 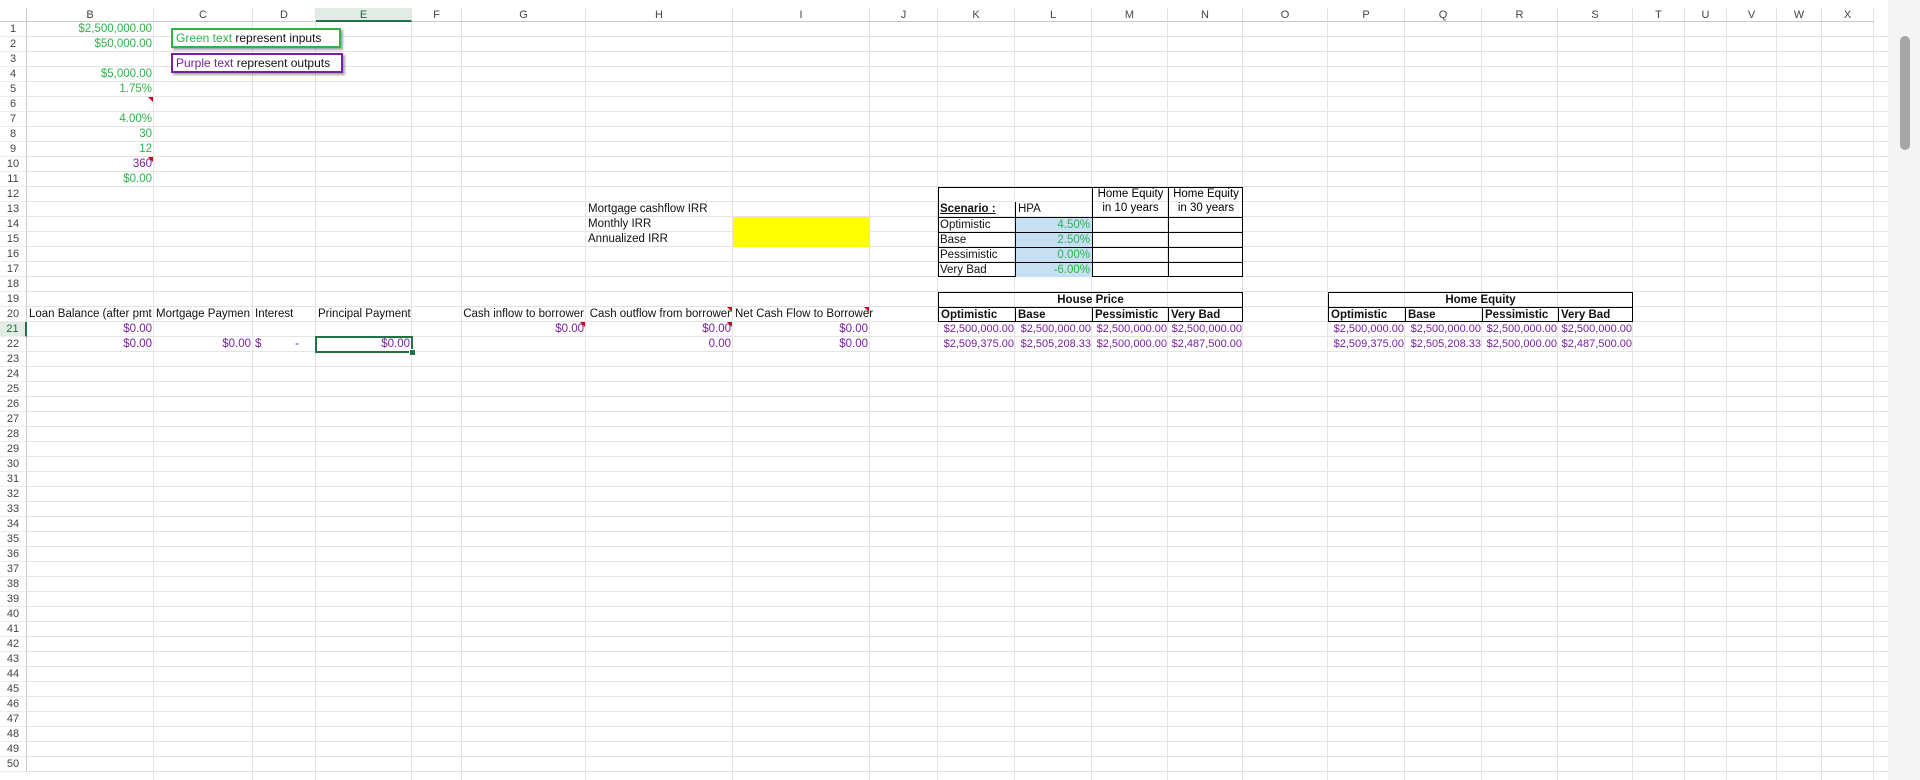 I want to click on house-price-header: Base, so click(x=1053, y=314).